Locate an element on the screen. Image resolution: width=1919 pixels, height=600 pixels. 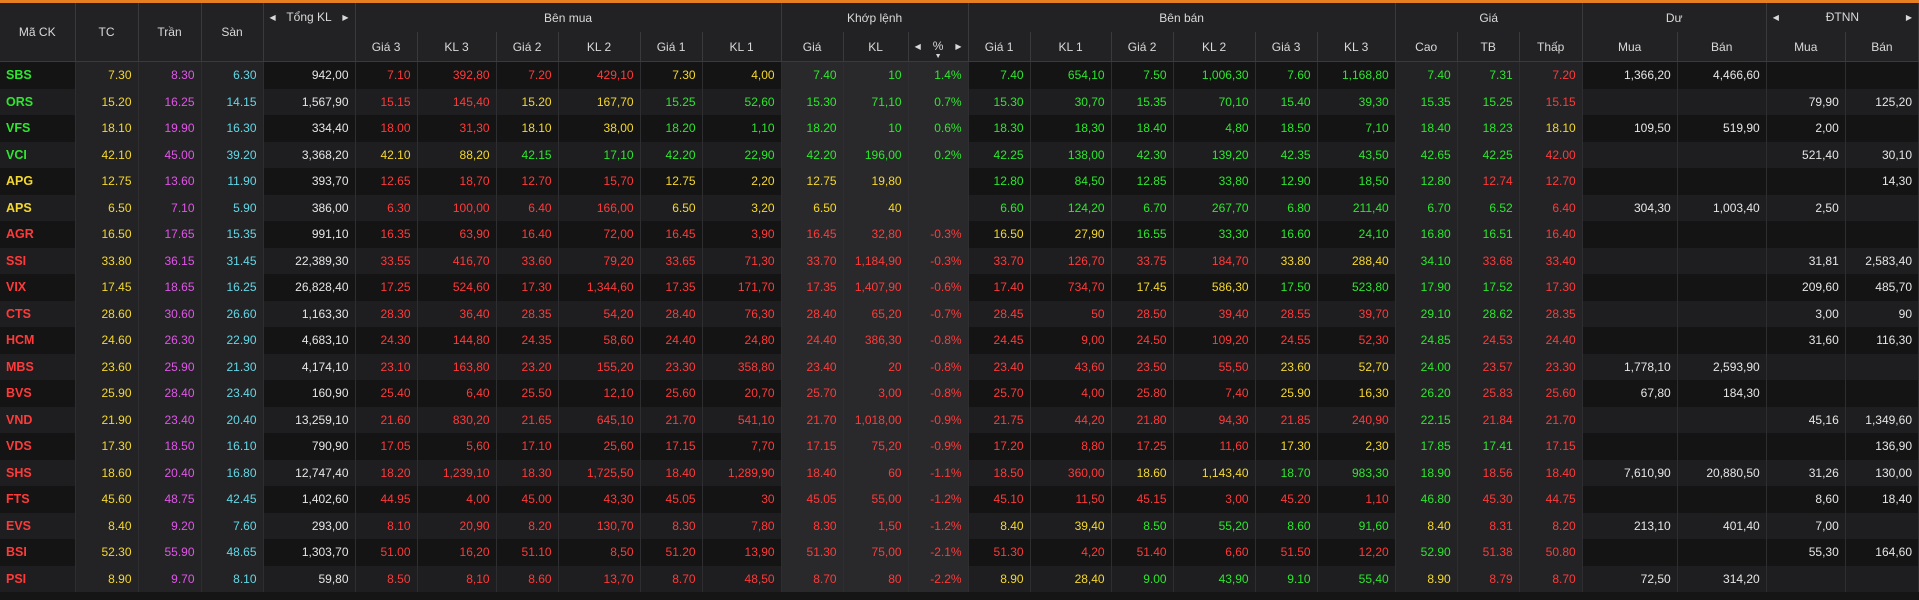
low-cell: 17.15 is located at coordinates (1551, 446).